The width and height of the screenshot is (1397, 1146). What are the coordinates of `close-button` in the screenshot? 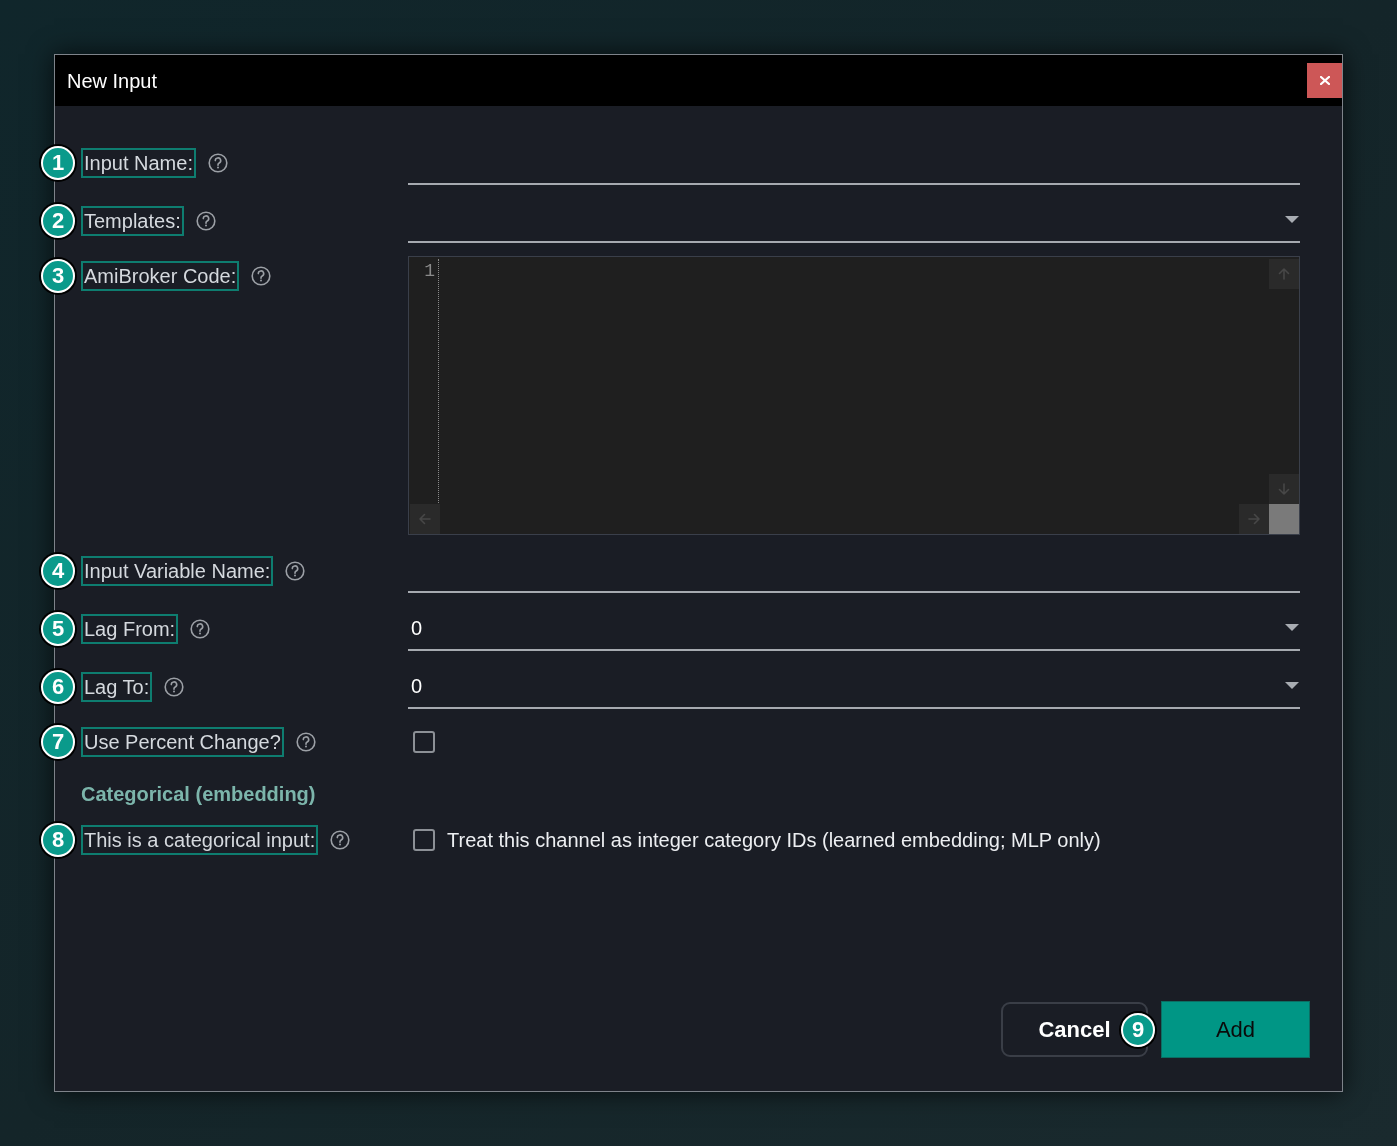 It's located at (1324, 80).